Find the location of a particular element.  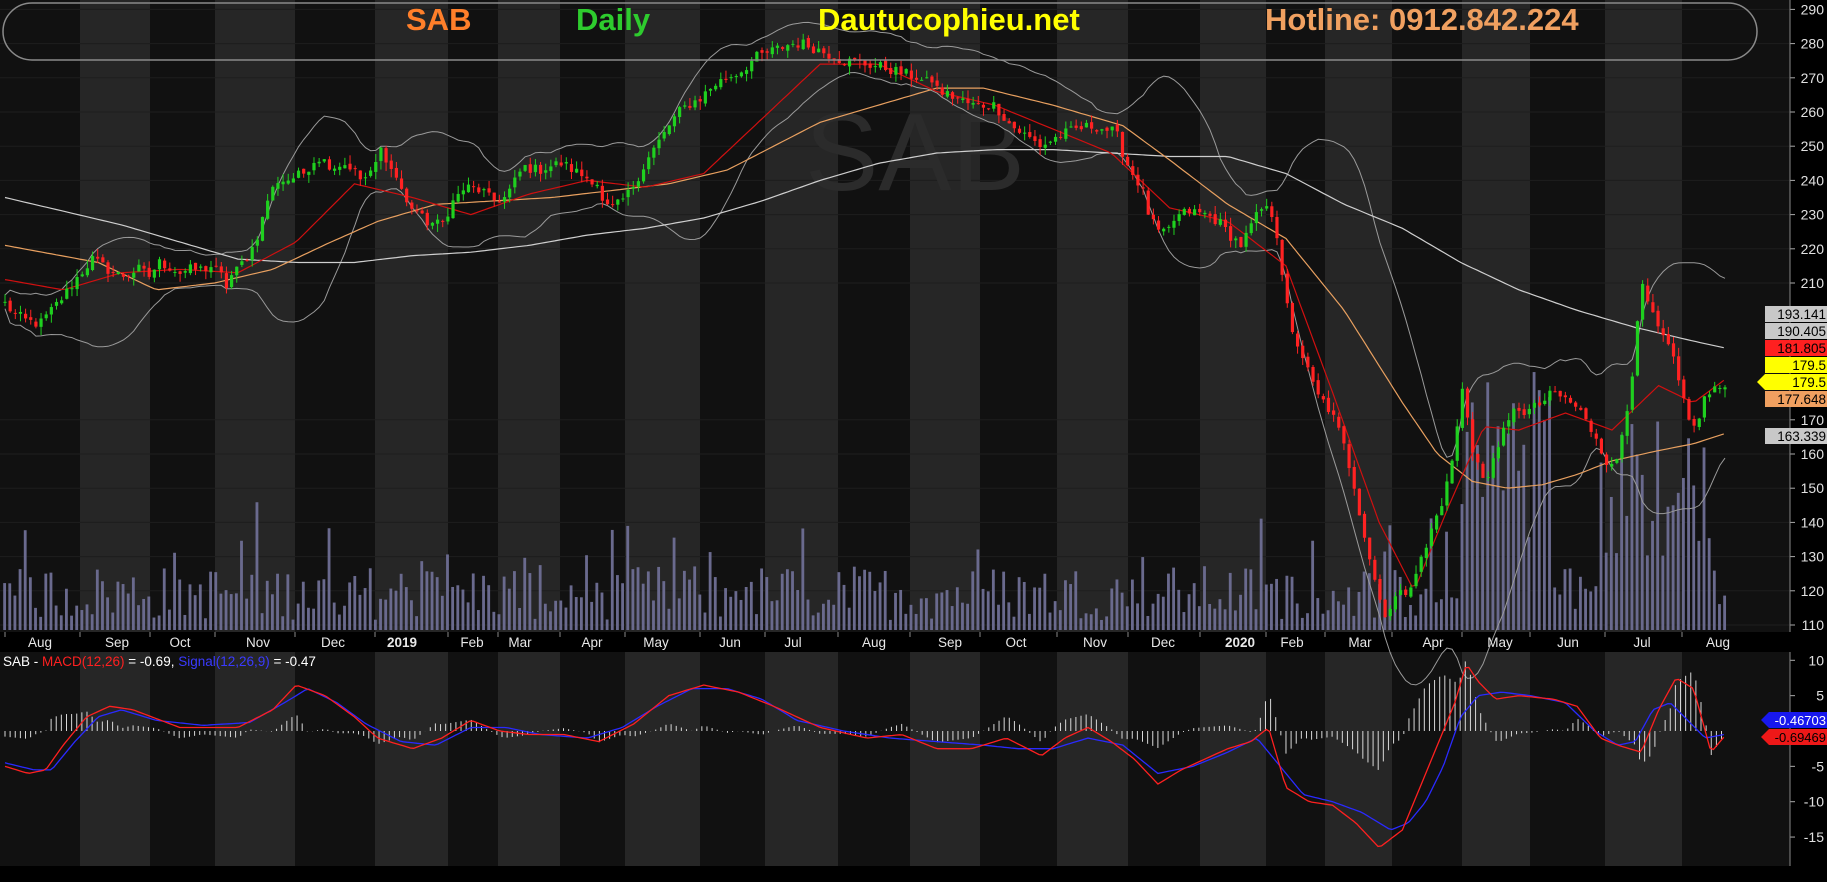

signal-legend-name: Signal(12,26,9) is located at coordinates (224, 661).